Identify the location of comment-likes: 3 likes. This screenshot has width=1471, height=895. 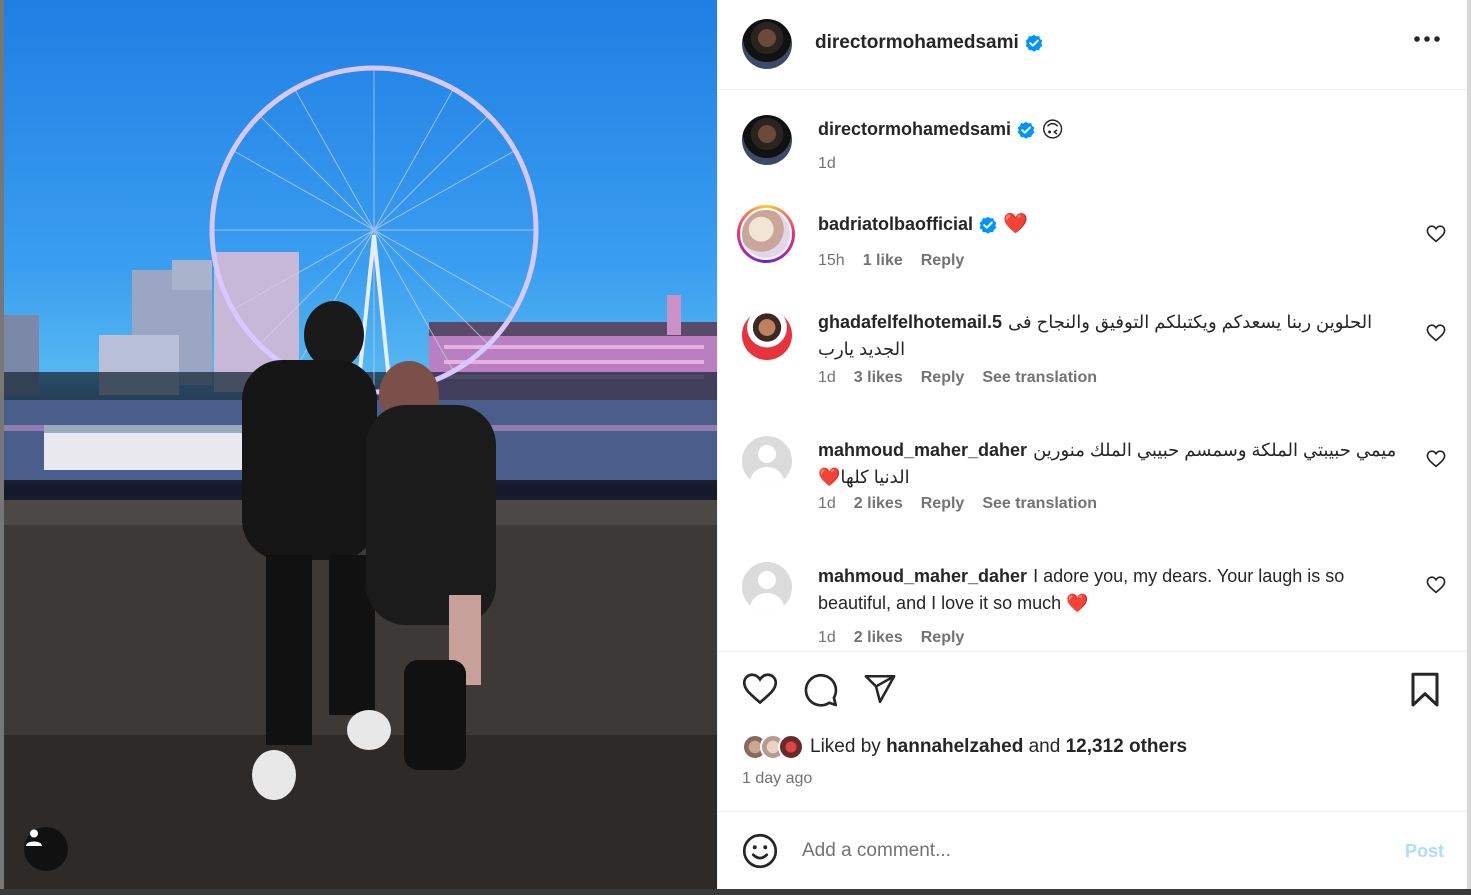
(878, 378).